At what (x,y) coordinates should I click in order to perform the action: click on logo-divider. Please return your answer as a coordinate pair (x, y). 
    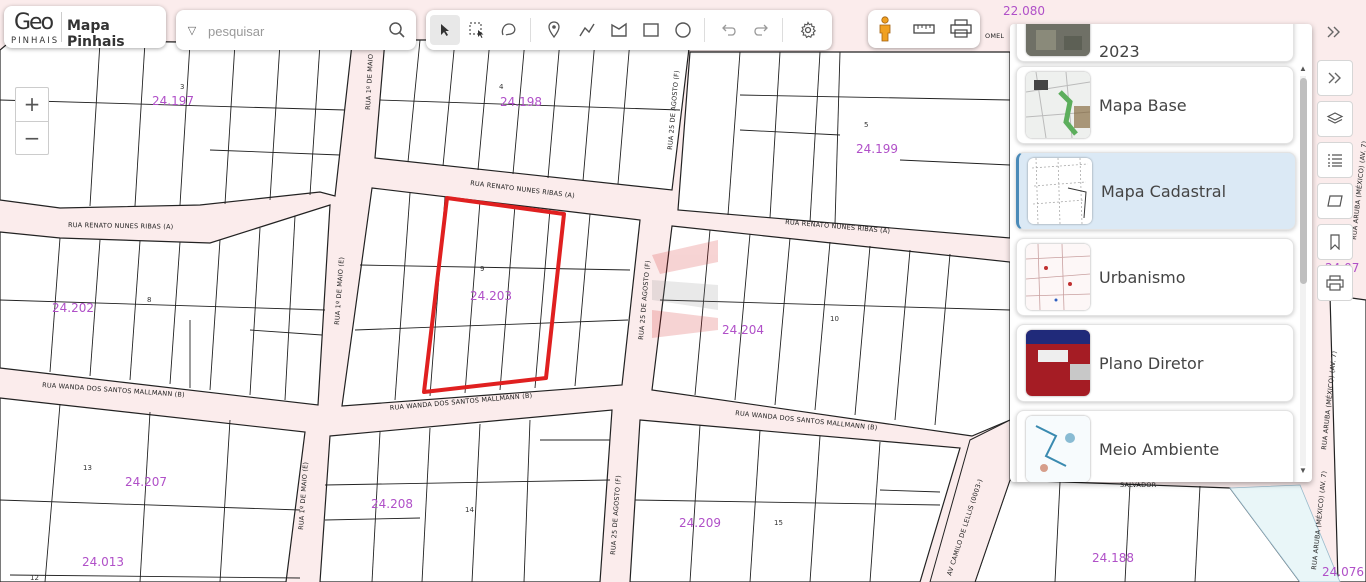
    Looking at the image, I should click on (61, 27).